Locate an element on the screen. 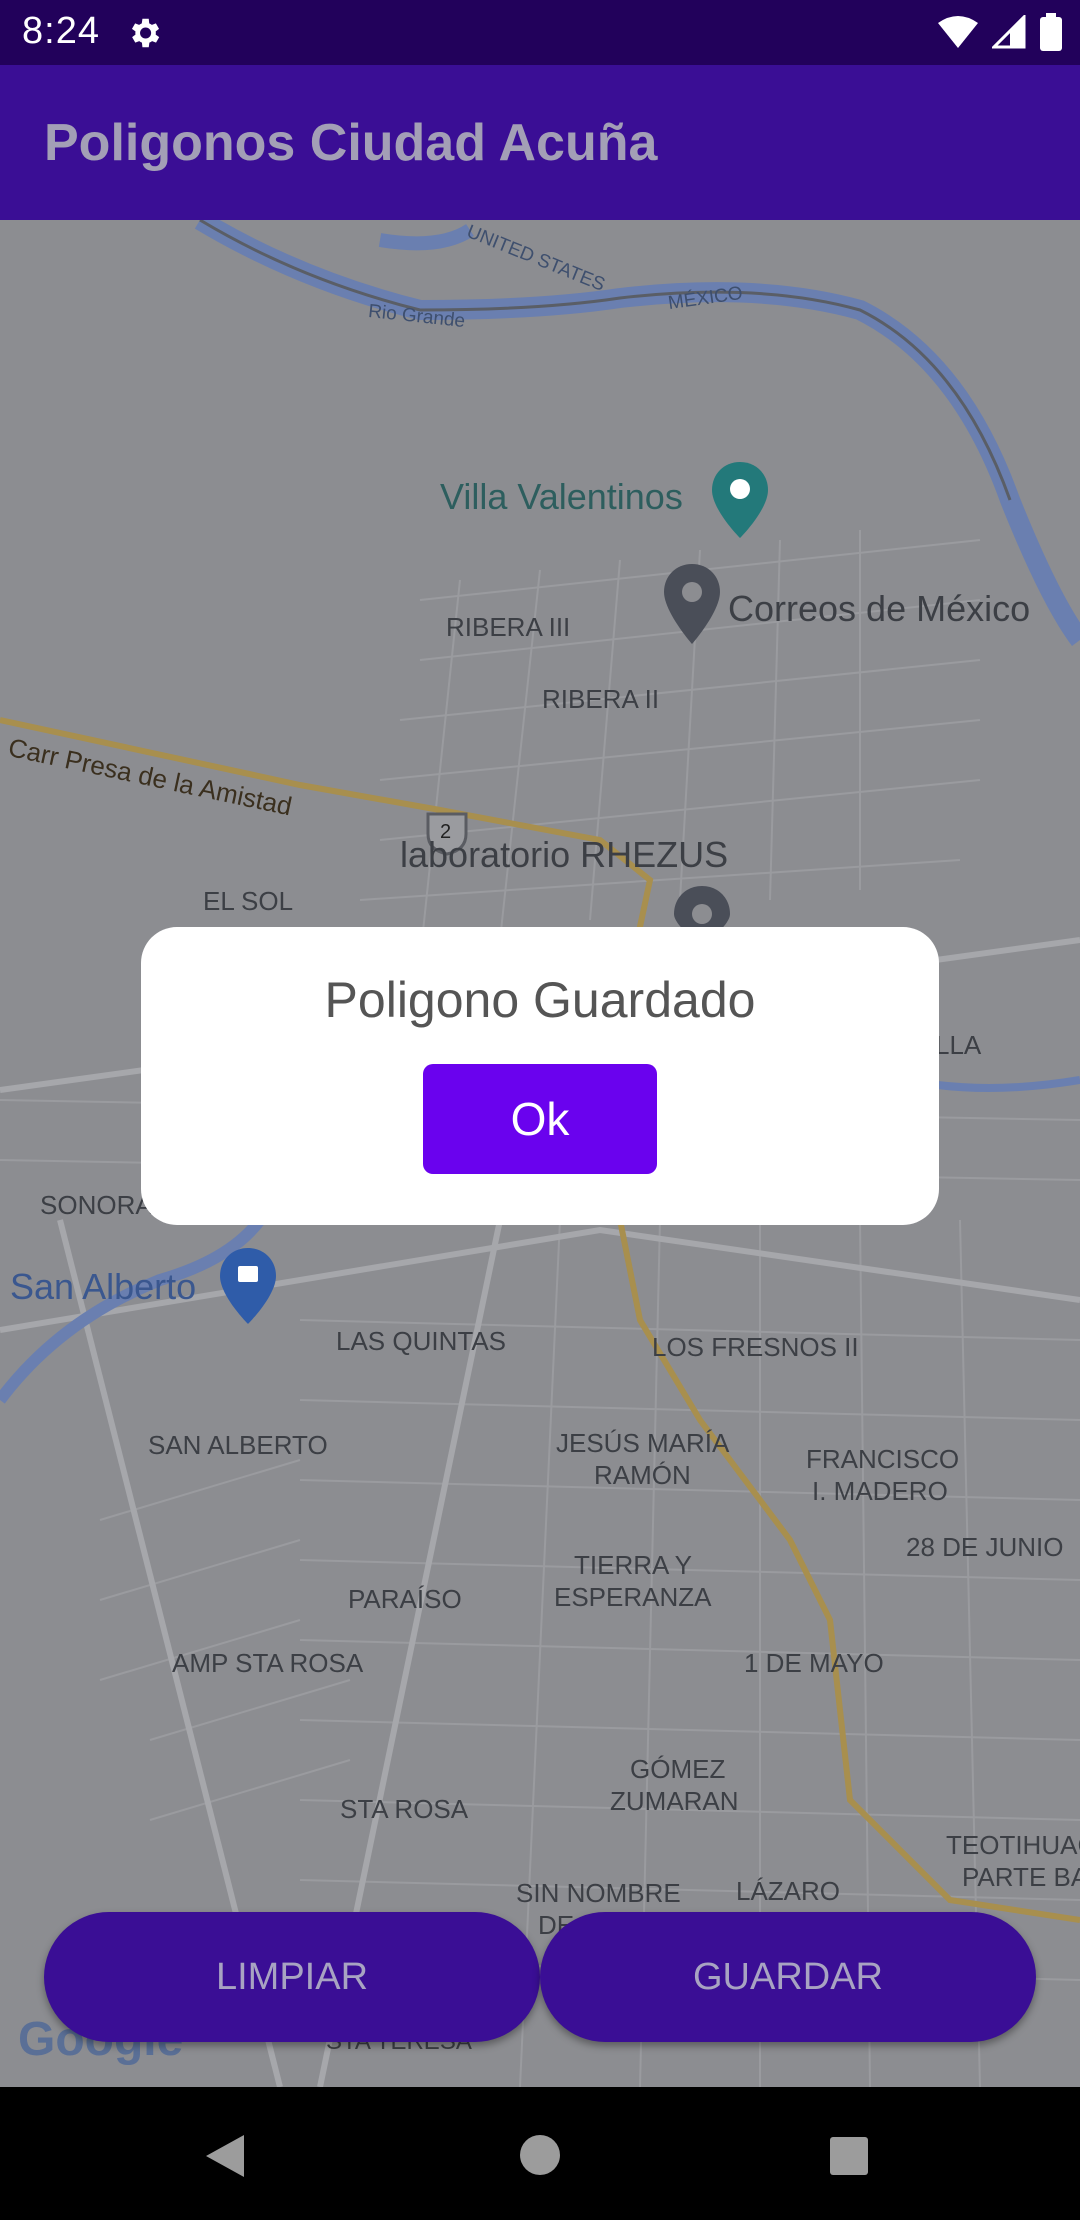  map-label-ramon: RAMÓN is located at coordinates (642, 1475).